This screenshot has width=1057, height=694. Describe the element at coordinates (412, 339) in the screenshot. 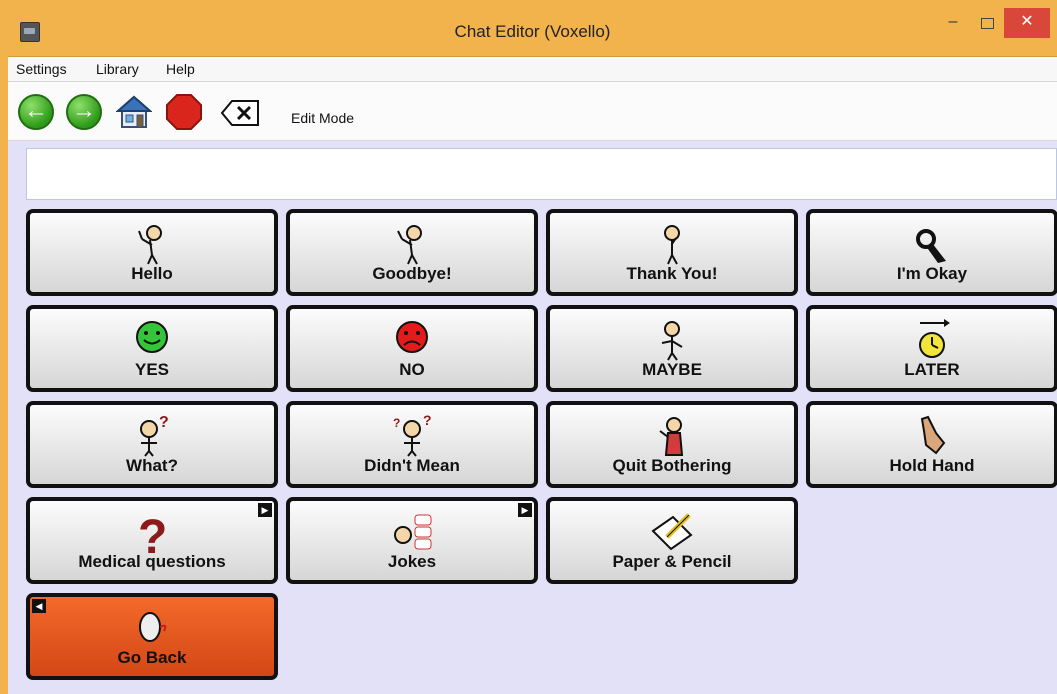

I see `red-frowny-icon` at that location.